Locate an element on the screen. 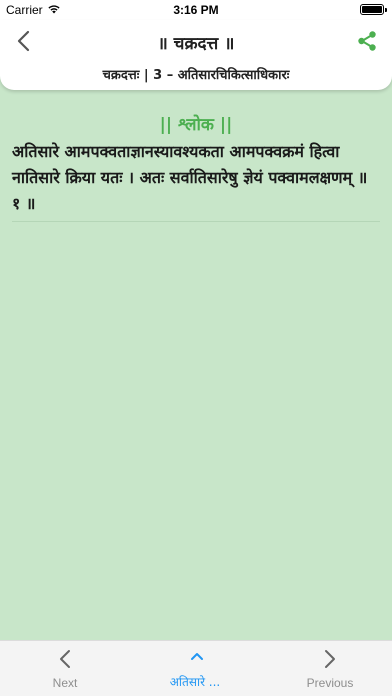  share-button is located at coordinates (368, 42).